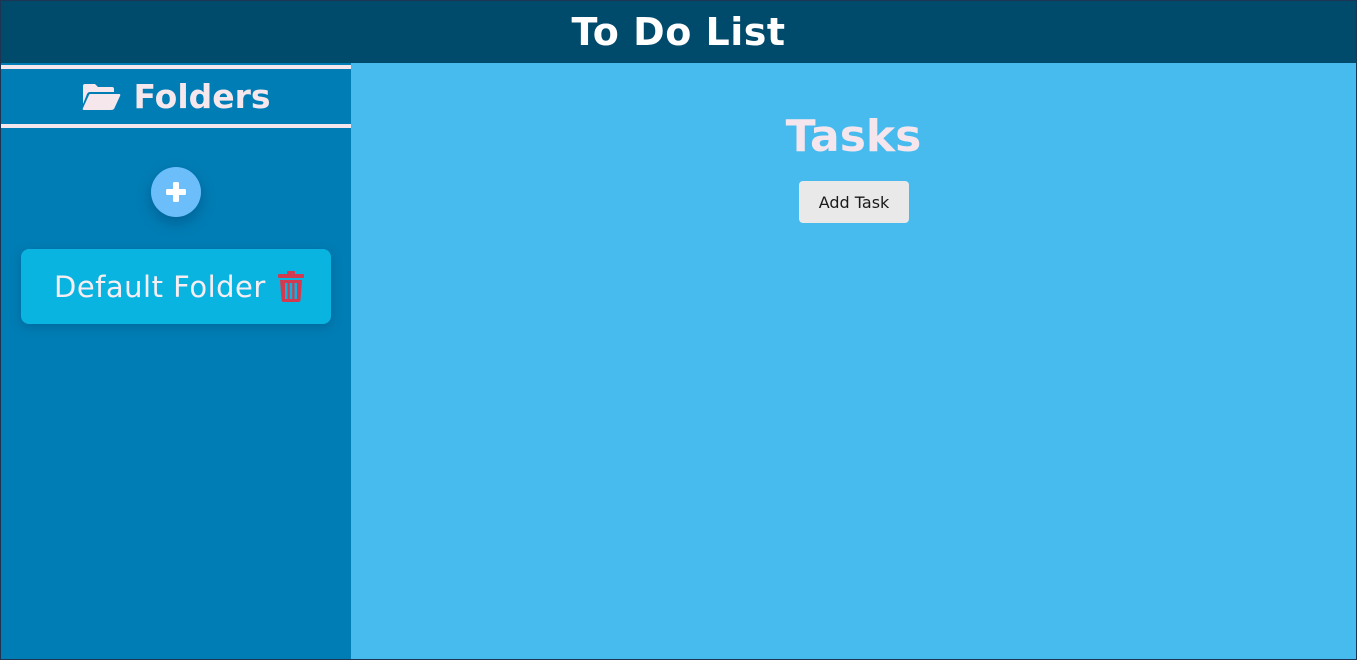 This screenshot has height=660, width=1357. I want to click on folder-item-default: Default Folder, so click(176, 286).